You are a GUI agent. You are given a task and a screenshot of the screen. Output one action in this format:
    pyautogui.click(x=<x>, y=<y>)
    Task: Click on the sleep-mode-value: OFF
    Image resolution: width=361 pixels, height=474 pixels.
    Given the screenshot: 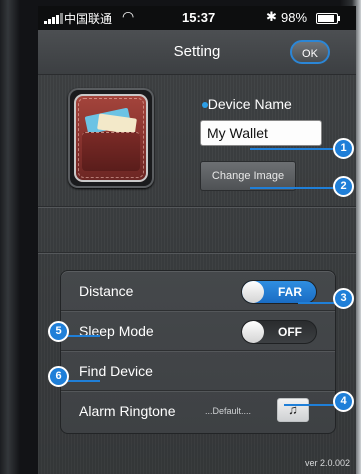 What is the action you would take?
    pyautogui.click(x=290, y=332)
    